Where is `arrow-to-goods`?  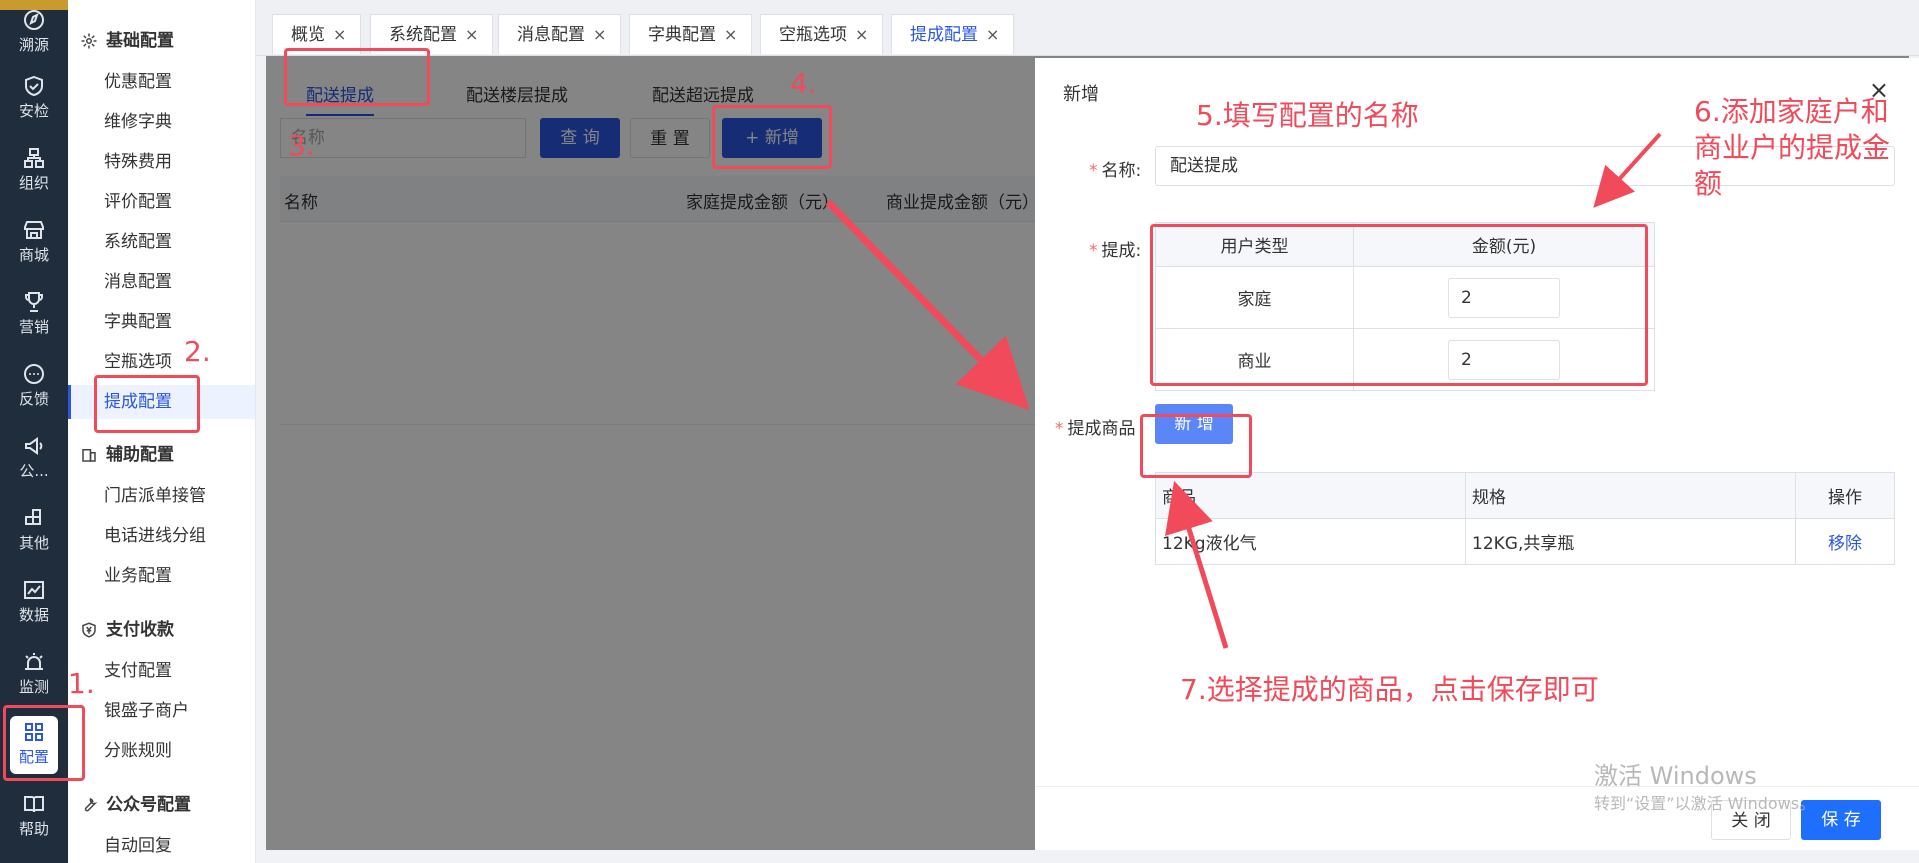
arrow-to-goods is located at coordinates (1197, 564).